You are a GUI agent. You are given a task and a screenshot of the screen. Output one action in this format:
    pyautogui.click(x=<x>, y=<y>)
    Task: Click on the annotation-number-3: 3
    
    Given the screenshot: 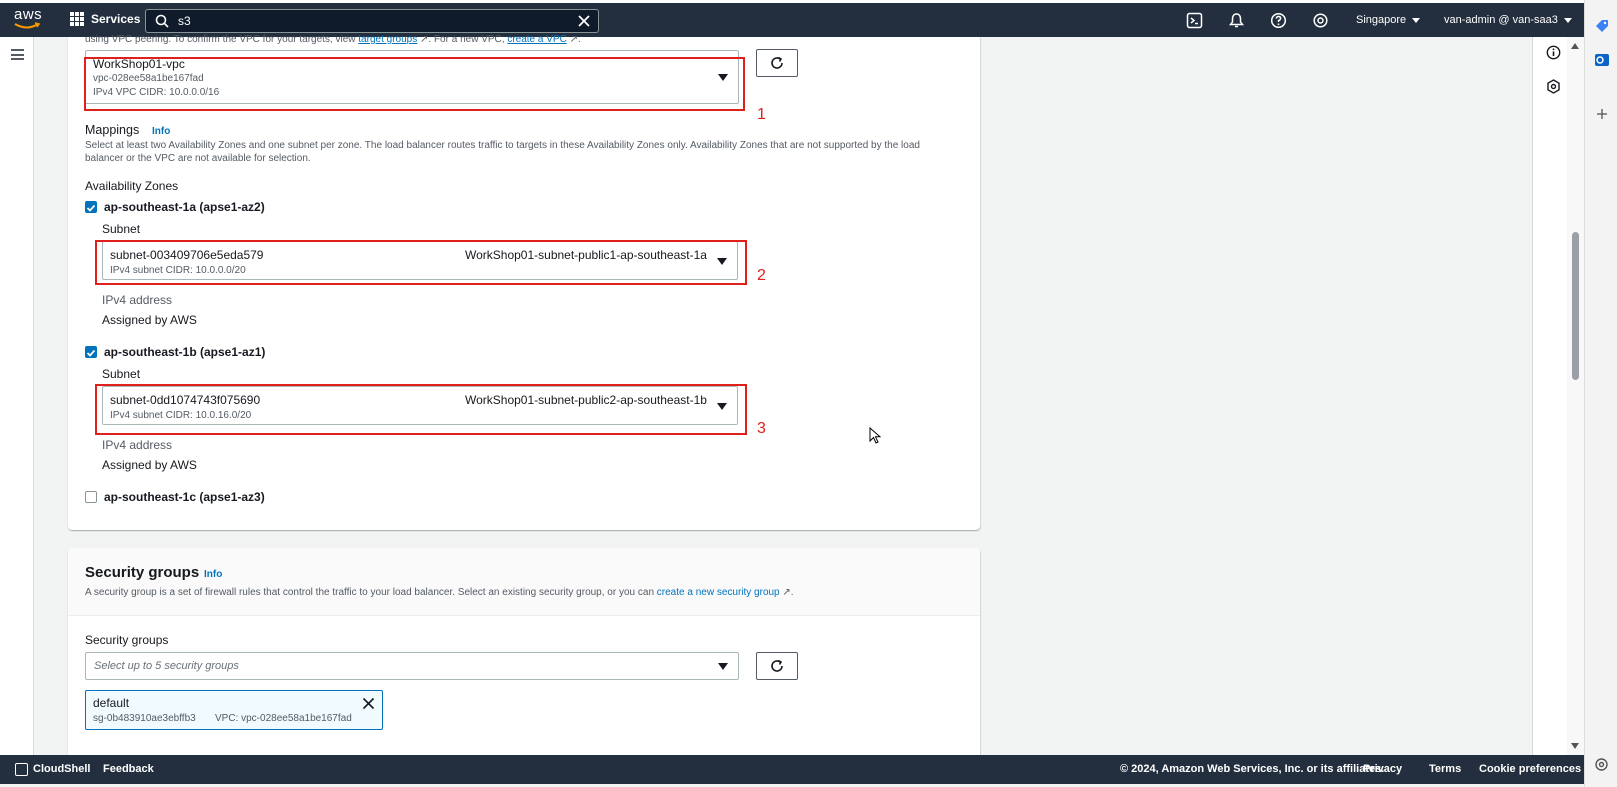 What is the action you would take?
    pyautogui.click(x=761, y=428)
    